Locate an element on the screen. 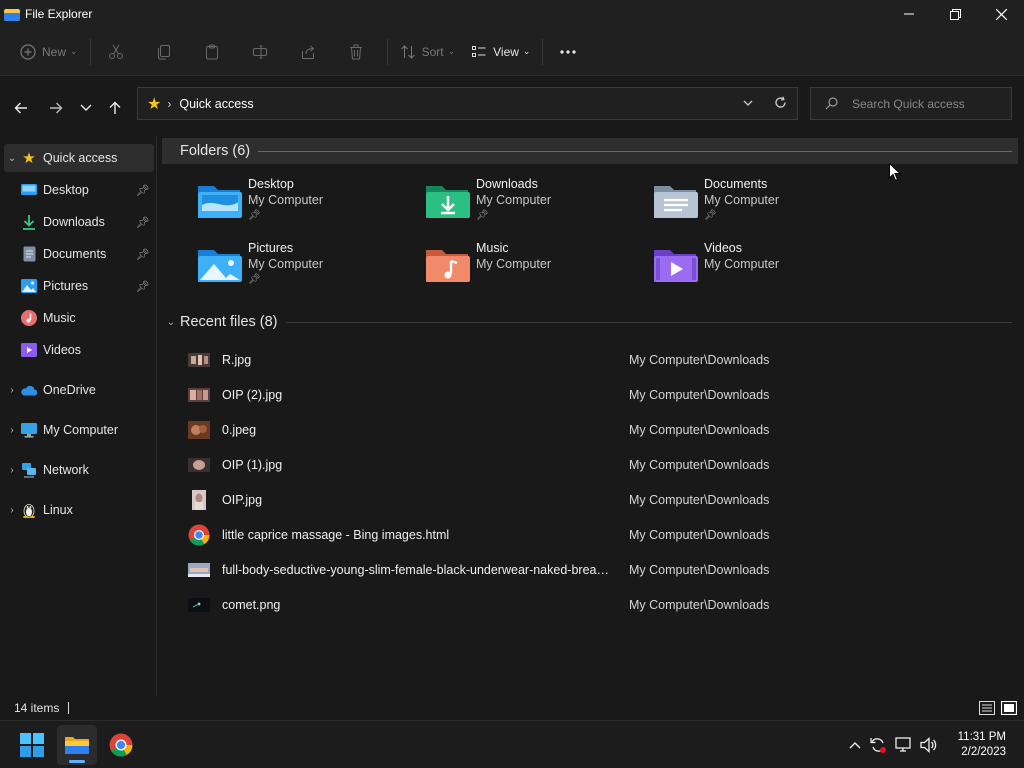 Image resolution: width=1024 pixels, height=768 pixels. folder-tile-documents: Documents My Computer 📌︎ is located at coordinates (762, 204).